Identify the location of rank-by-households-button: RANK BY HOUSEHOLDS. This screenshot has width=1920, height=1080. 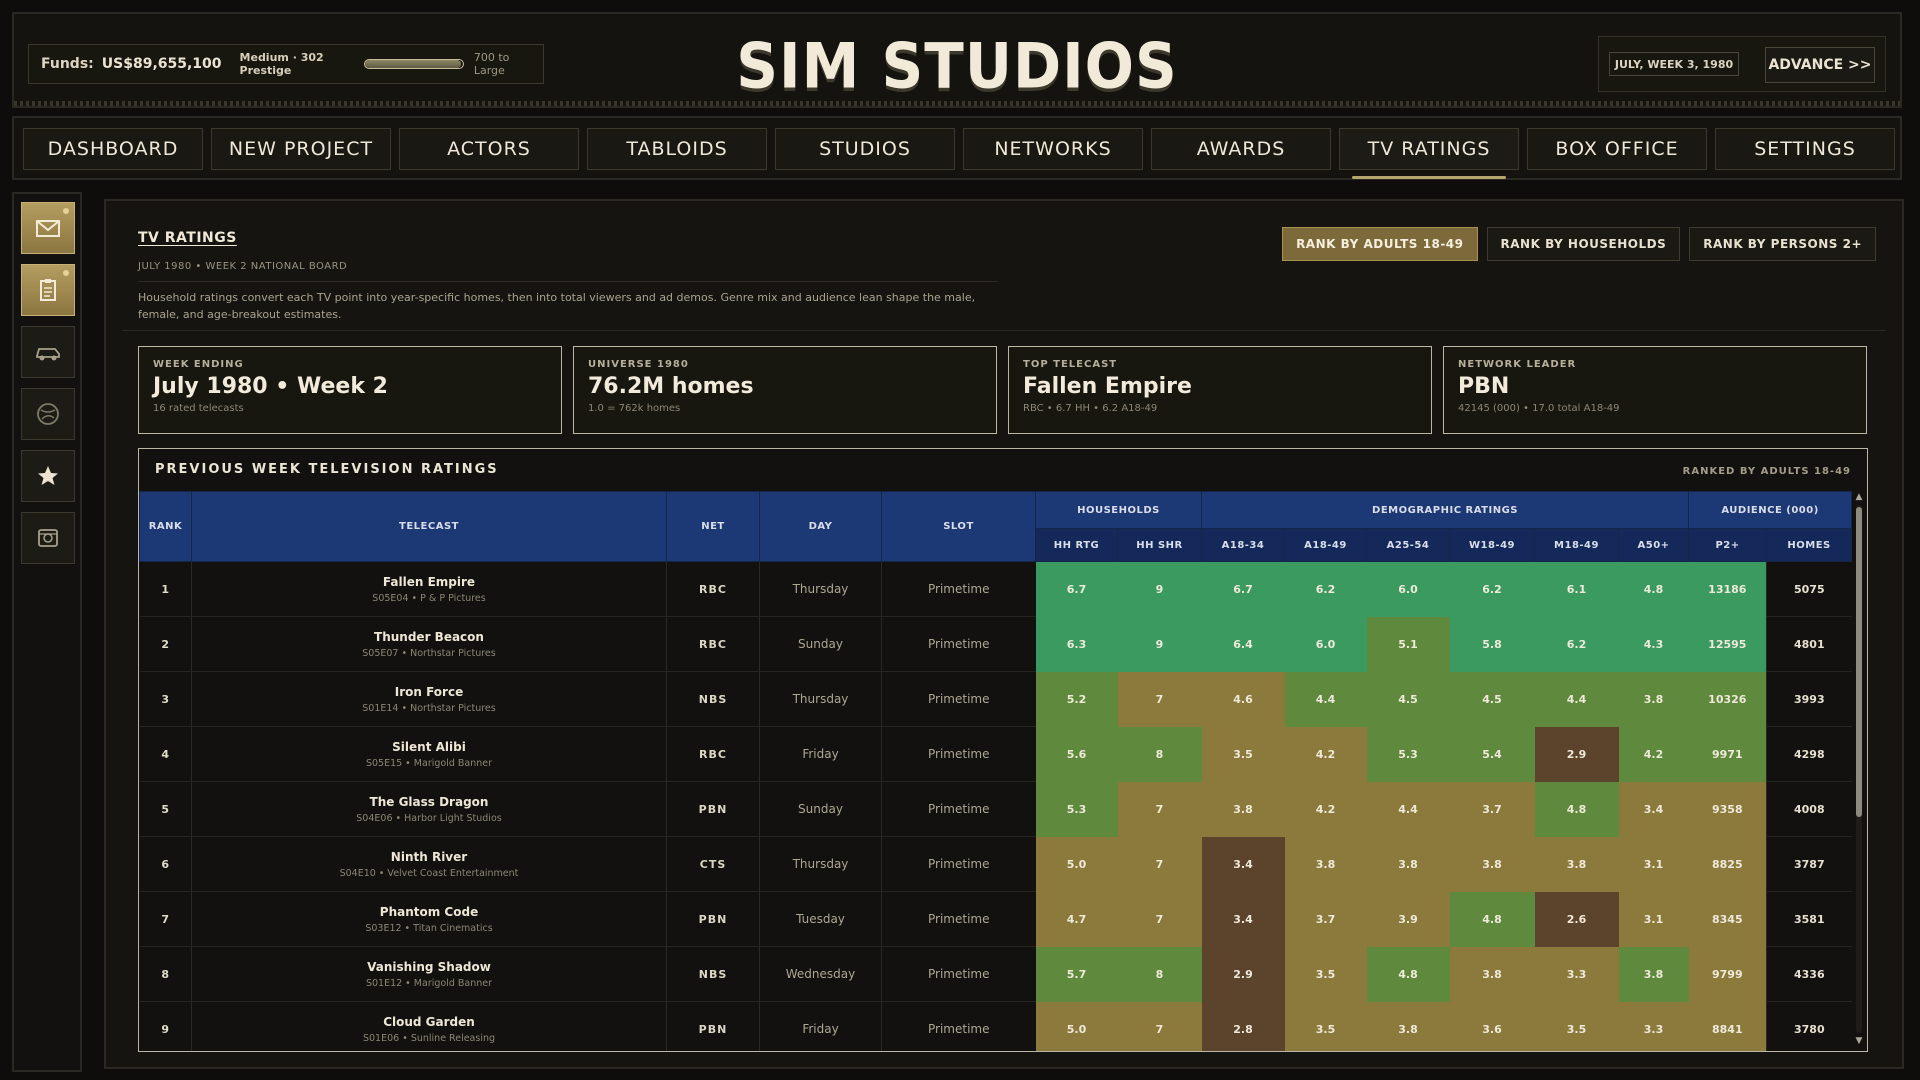
(1583, 244).